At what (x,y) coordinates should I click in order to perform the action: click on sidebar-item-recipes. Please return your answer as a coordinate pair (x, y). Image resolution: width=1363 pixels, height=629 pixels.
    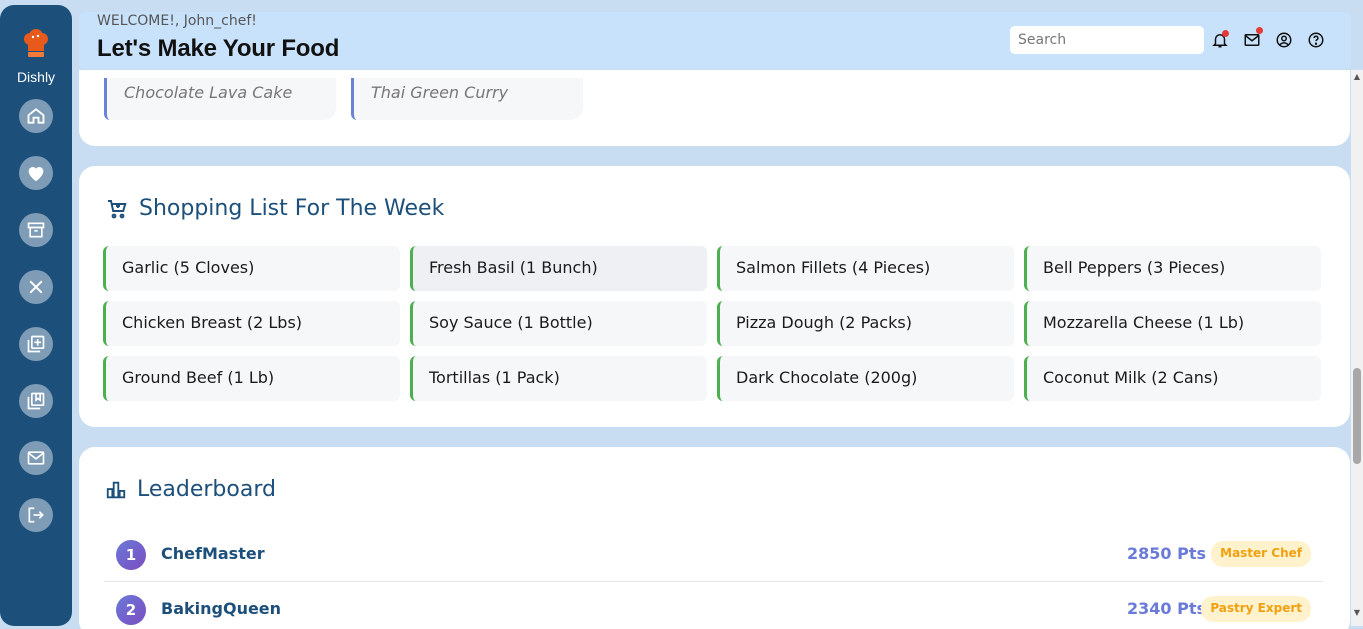
    Looking at the image, I should click on (36, 287).